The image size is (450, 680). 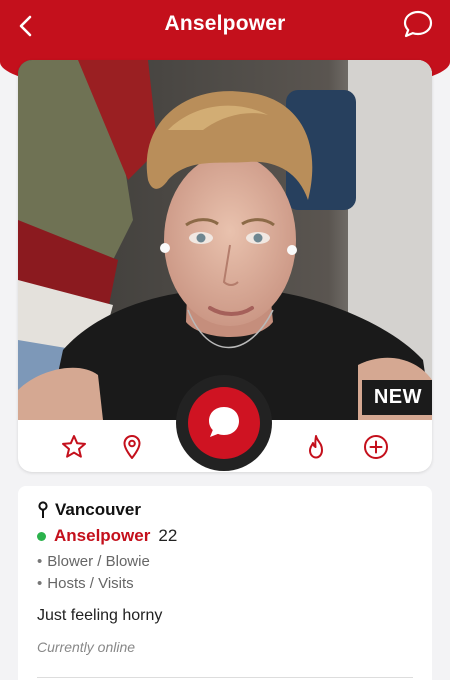 I want to click on location-row: Vancouver, so click(x=225, y=510).